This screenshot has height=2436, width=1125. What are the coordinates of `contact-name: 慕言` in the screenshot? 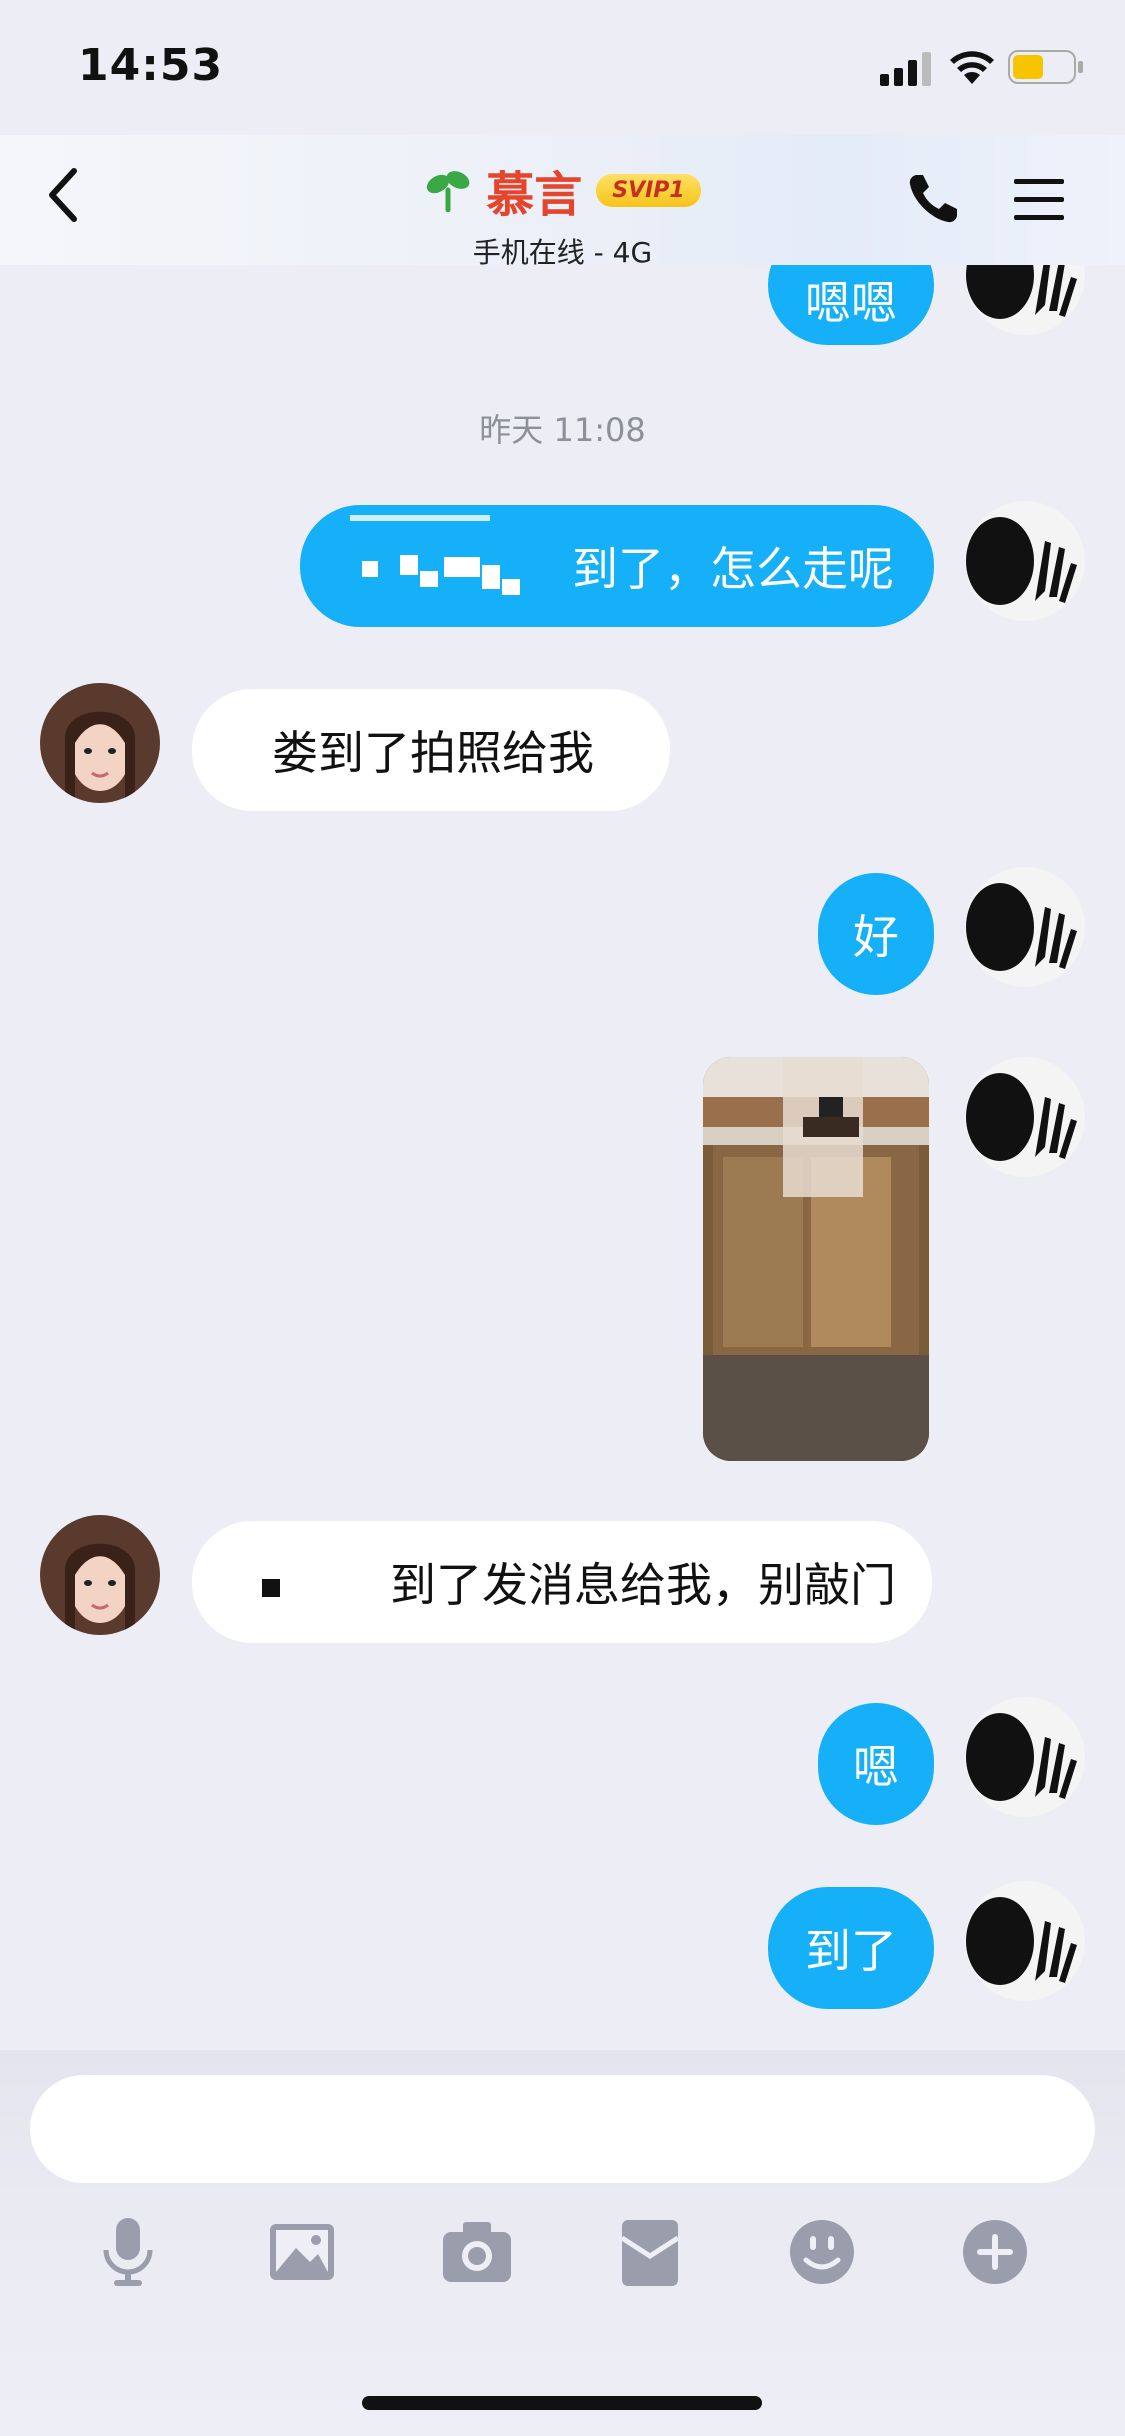 It's located at (534, 195).